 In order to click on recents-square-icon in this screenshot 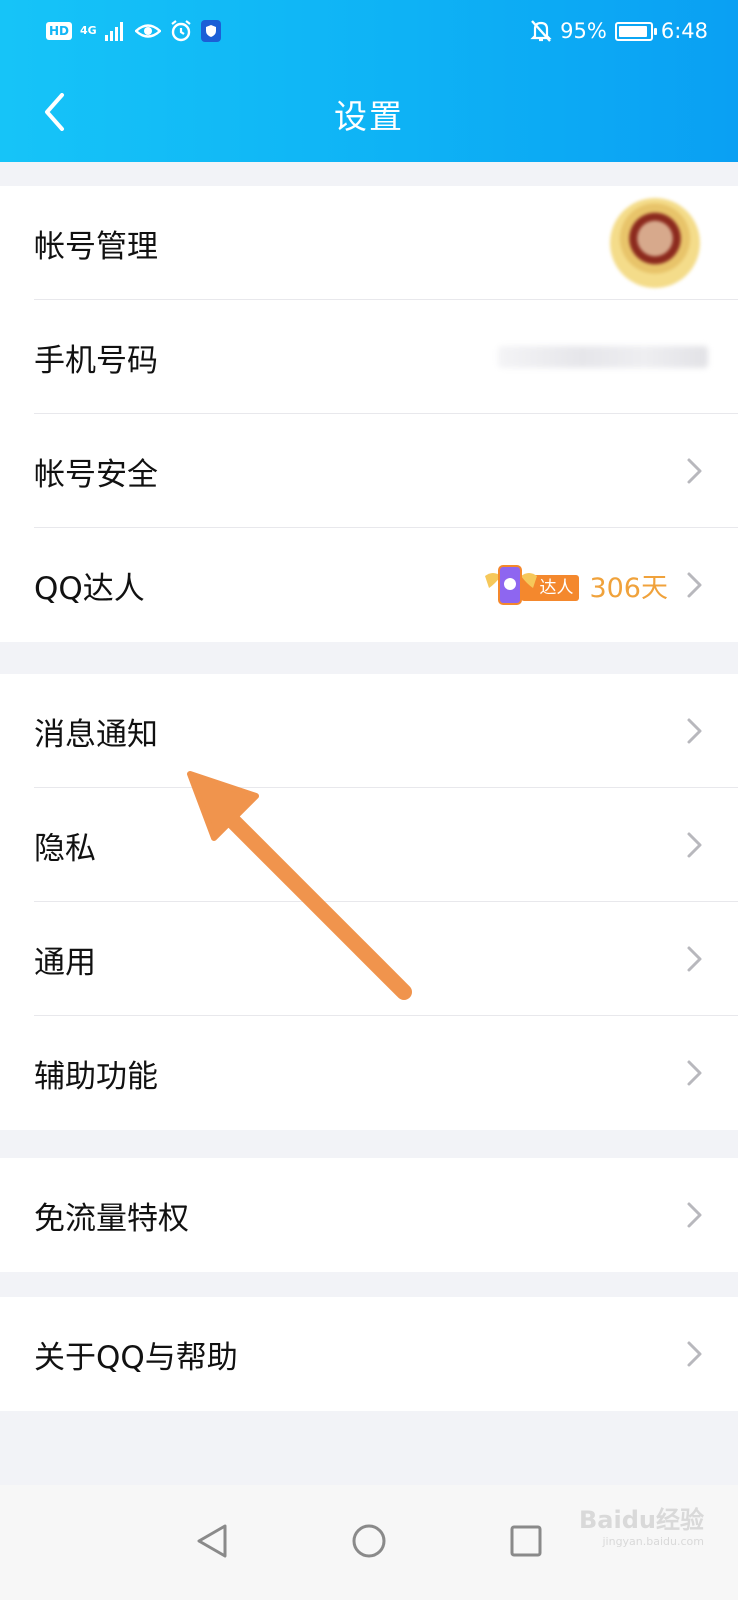, I will do `click(526, 1541)`.